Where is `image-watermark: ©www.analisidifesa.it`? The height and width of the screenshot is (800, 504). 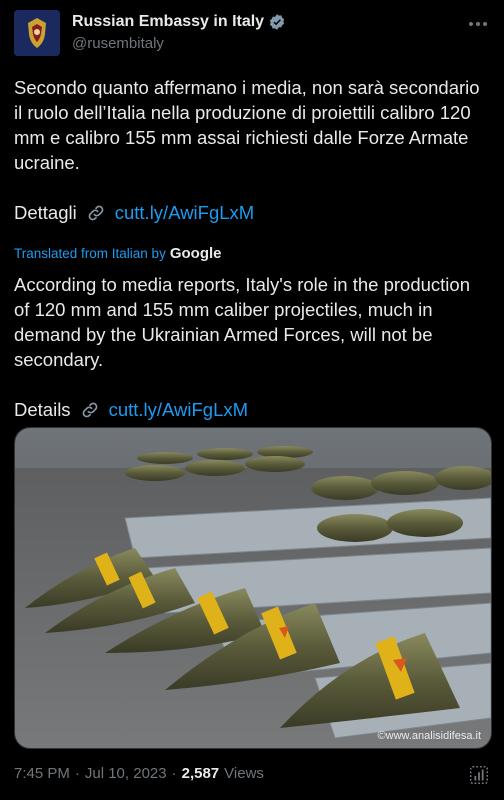 image-watermark: ©www.analisidifesa.it is located at coordinates (429, 736).